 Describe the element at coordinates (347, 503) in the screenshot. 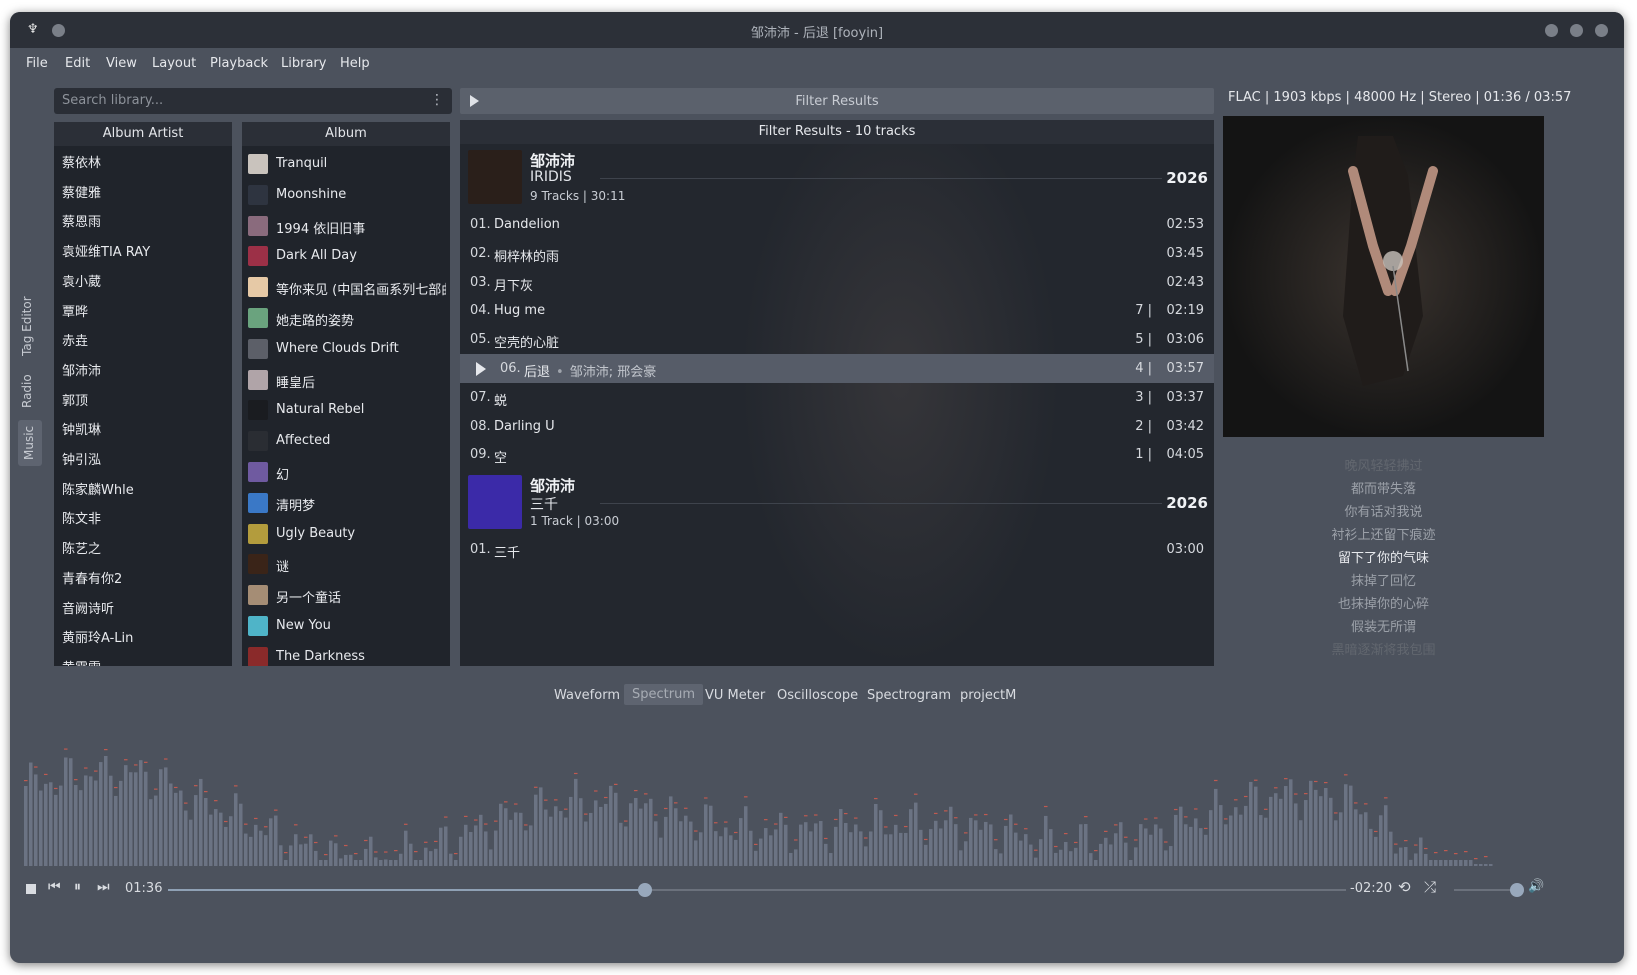

I see `album-list-item: 清明梦` at that location.